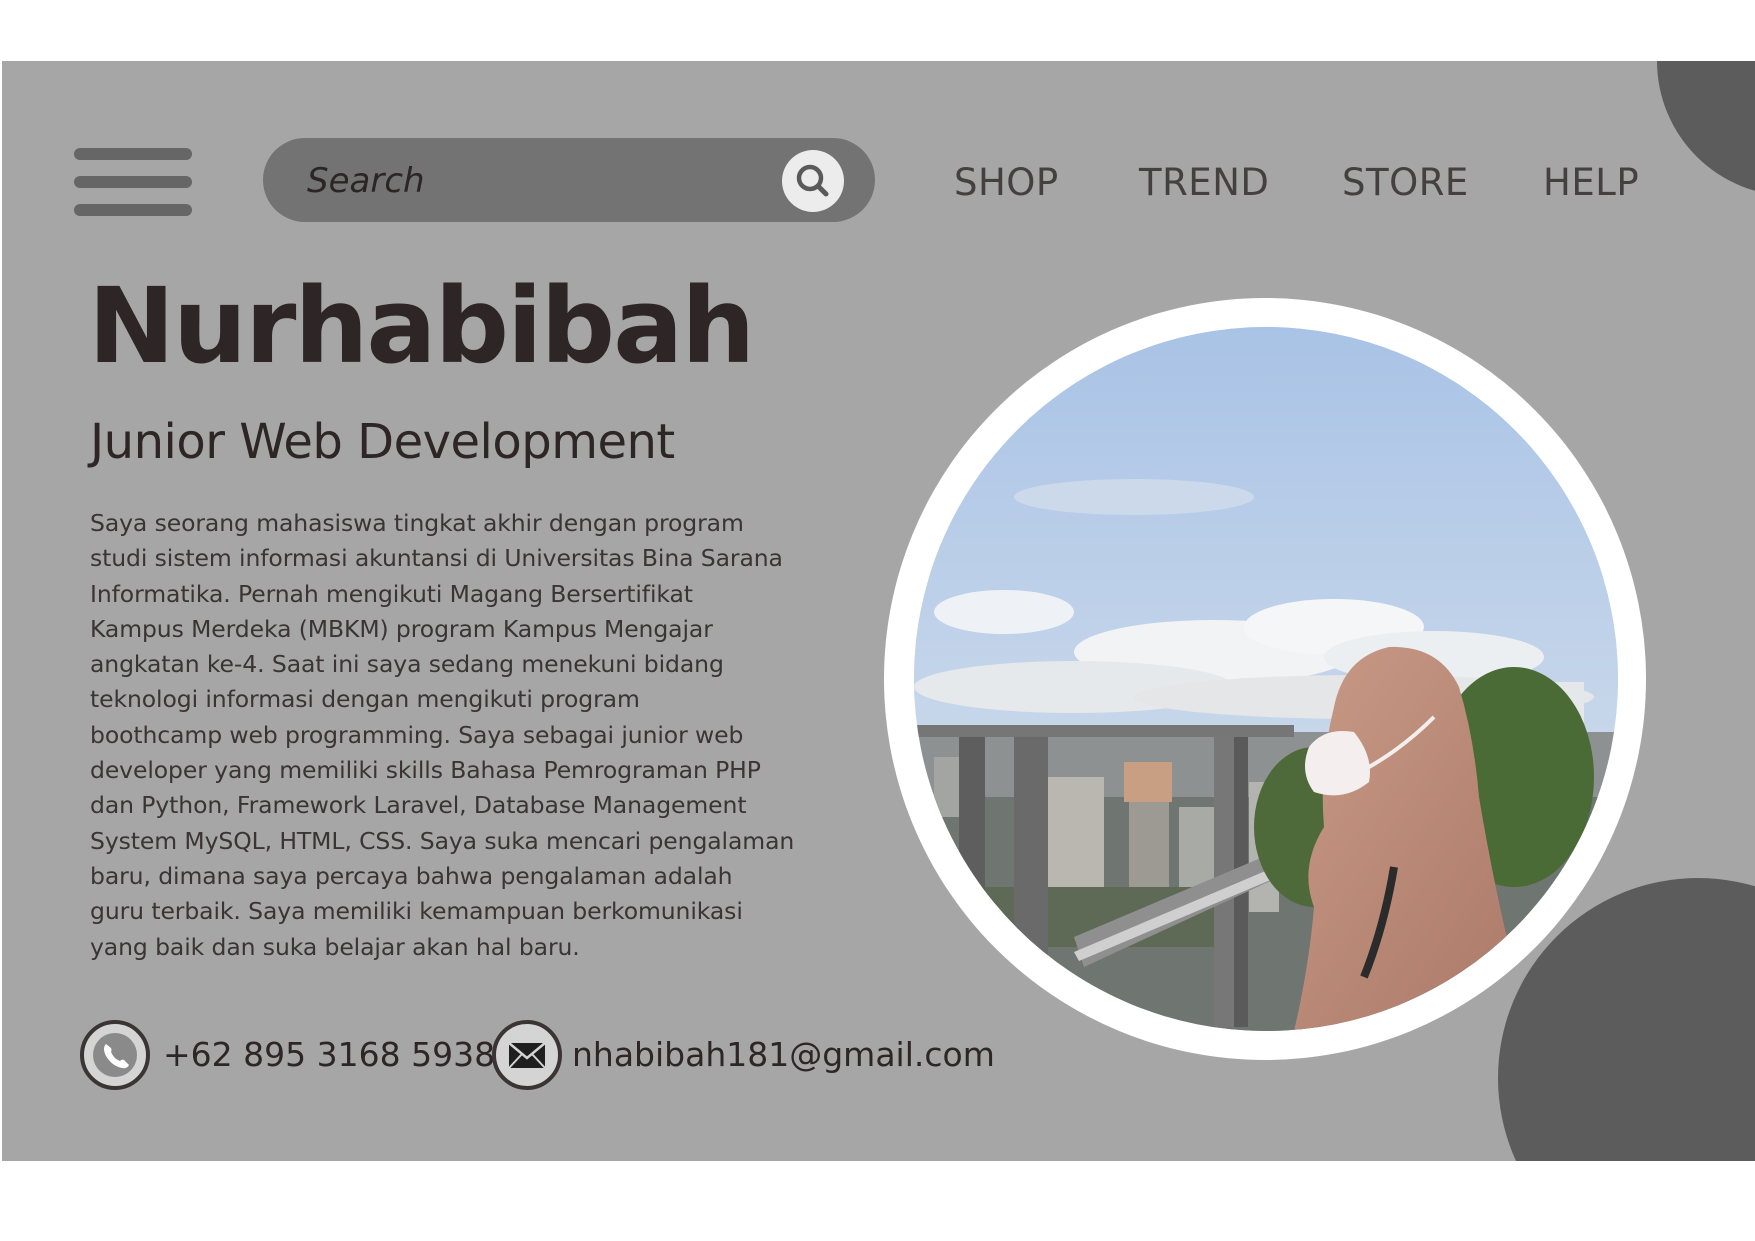 This screenshot has height=1241, width=1755. Describe the element at coordinates (1706, 128) in the screenshot. I see `decorative-circle-top-right` at that location.